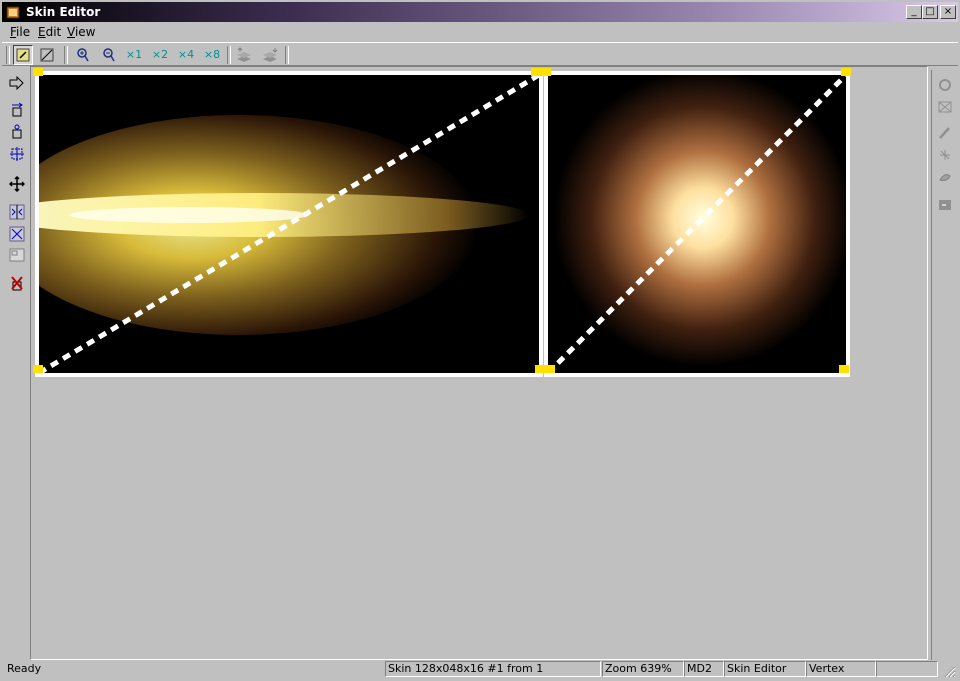  Describe the element at coordinates (24, 668) in the screenshot. I see `status-ready: Ready` at that location.